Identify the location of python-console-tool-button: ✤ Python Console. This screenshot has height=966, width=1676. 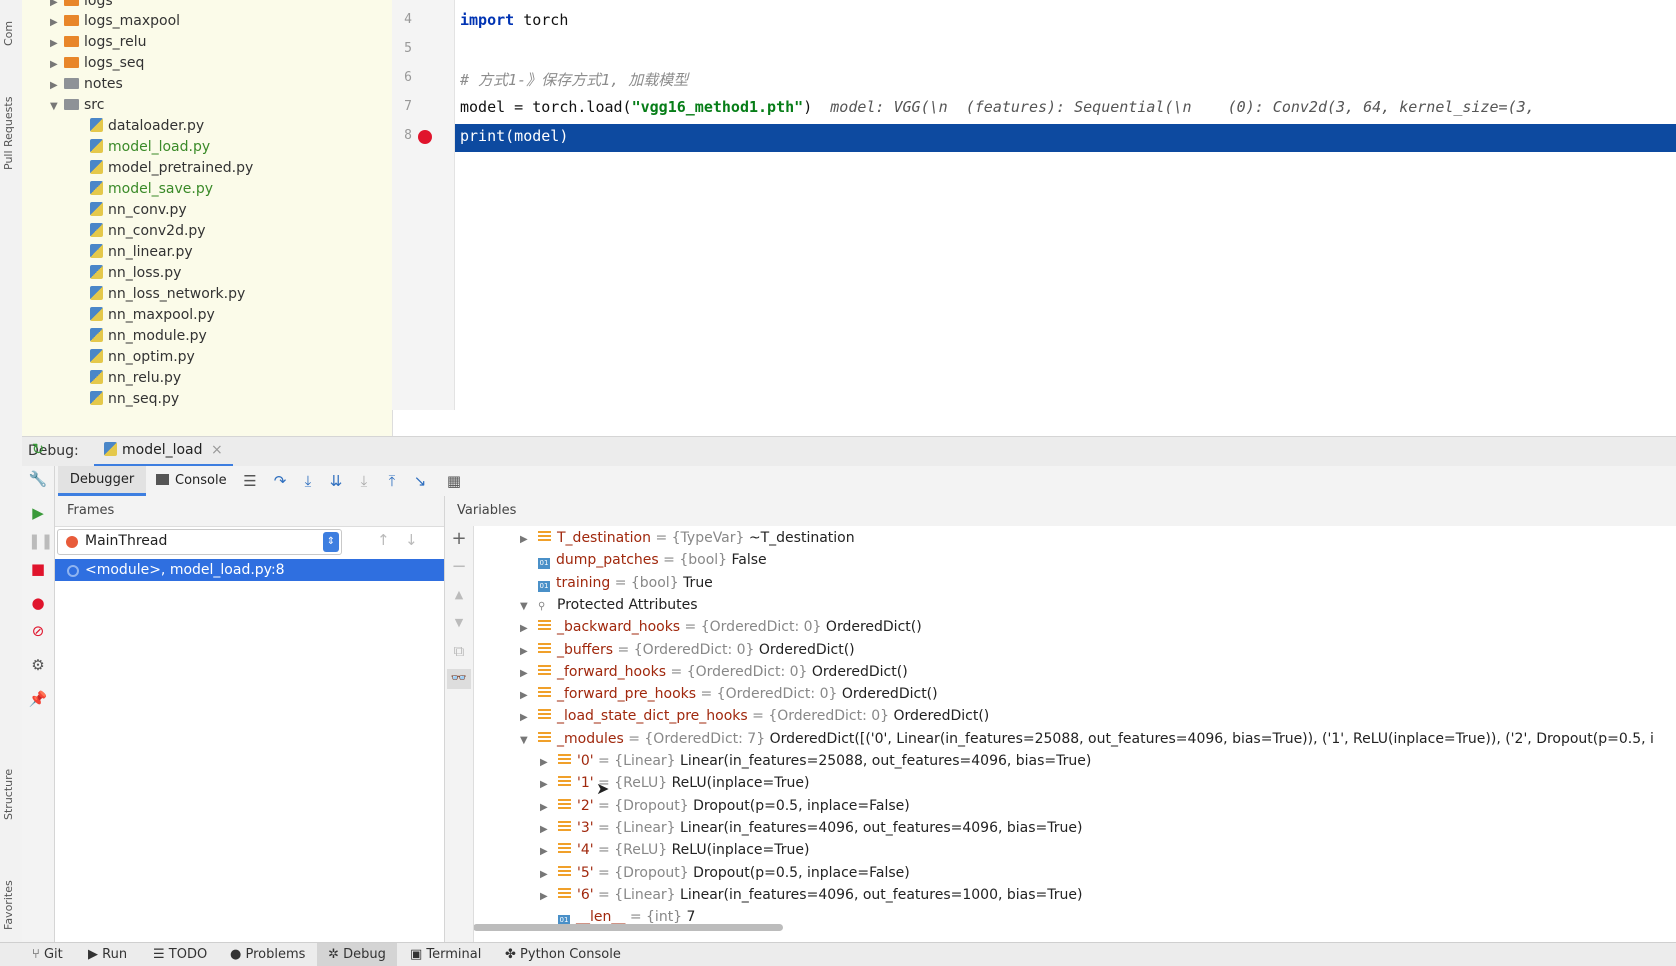
(563, 954).